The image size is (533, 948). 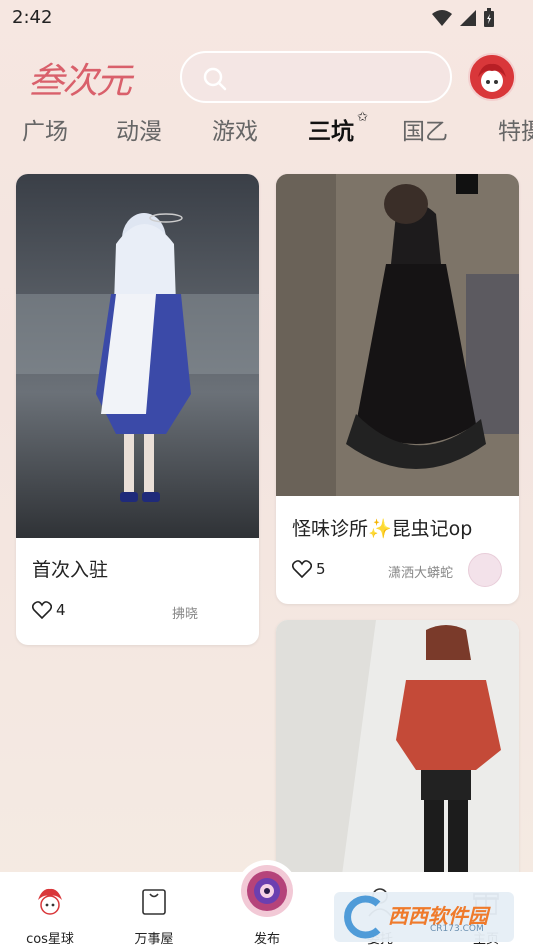 I want to click on author-avatar, so click(x=485, y=570).